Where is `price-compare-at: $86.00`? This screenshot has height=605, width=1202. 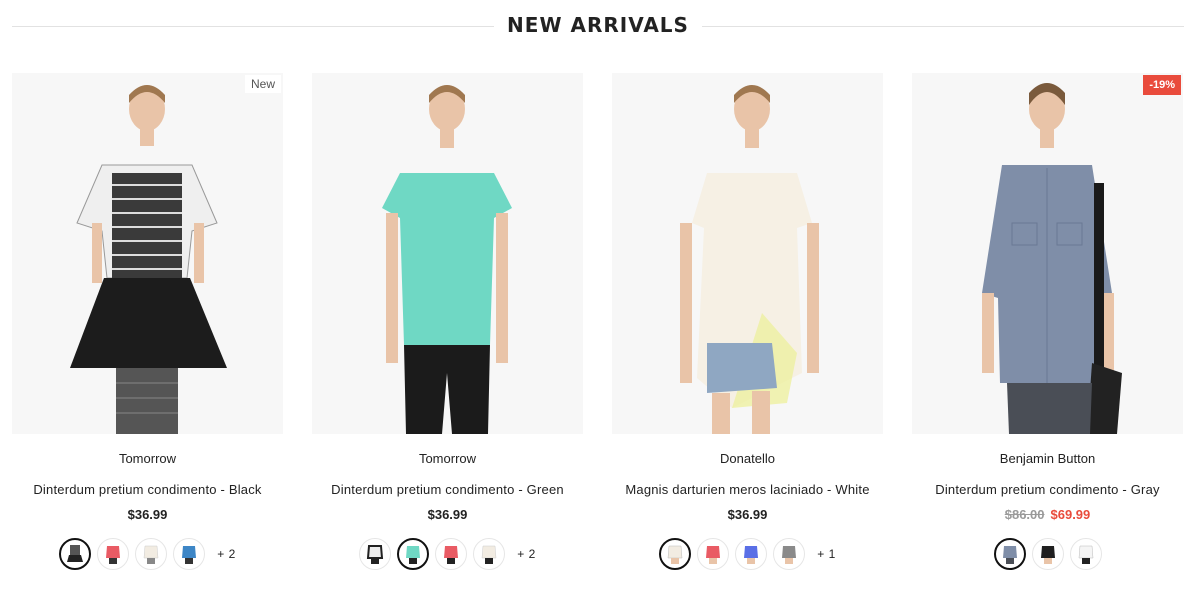
price-compare-at: $86.00 is located at coordinates (1024, 514).